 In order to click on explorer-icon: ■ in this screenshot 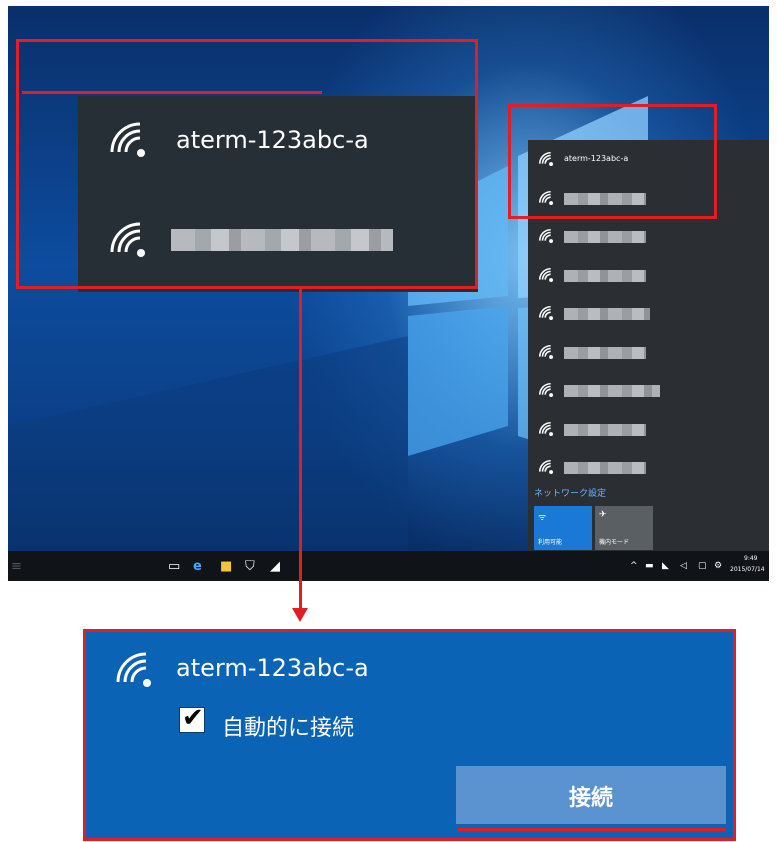, I will do `click(226, 566)`.